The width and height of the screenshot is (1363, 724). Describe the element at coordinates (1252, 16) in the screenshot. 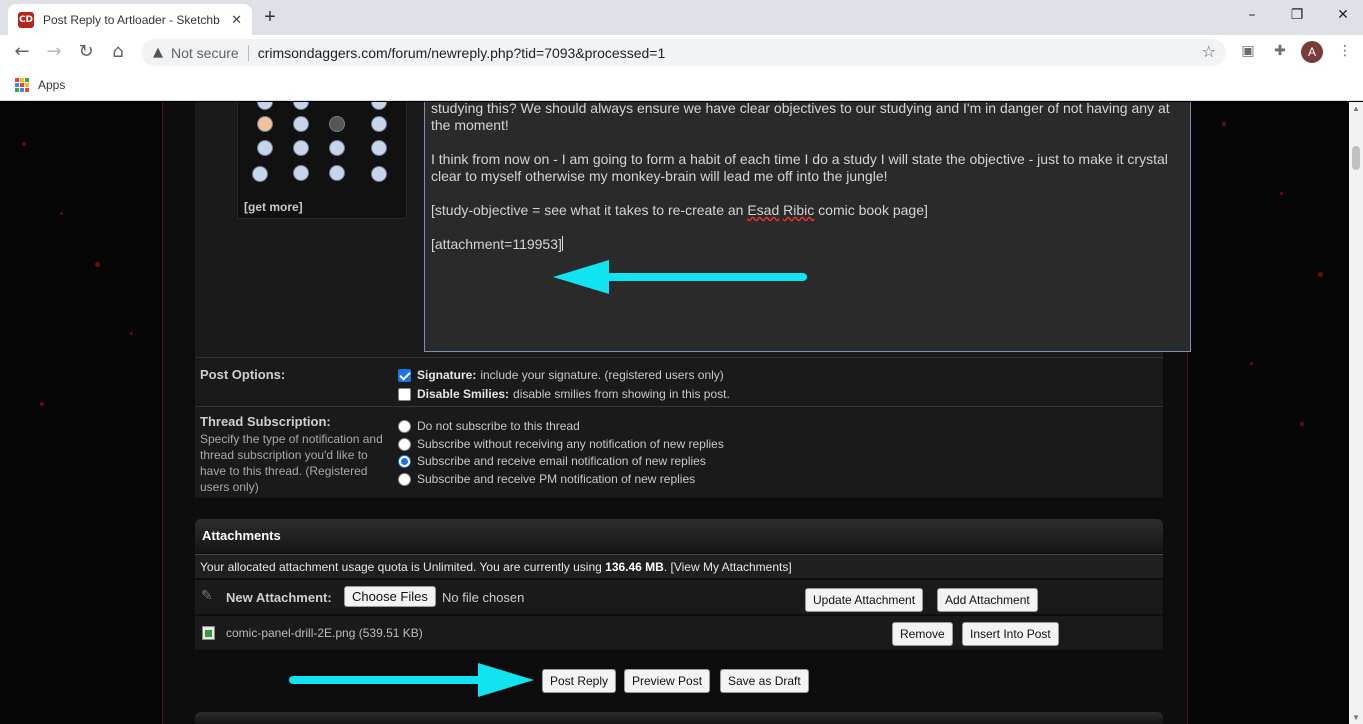

I see `minimize-icon: –` at that location.